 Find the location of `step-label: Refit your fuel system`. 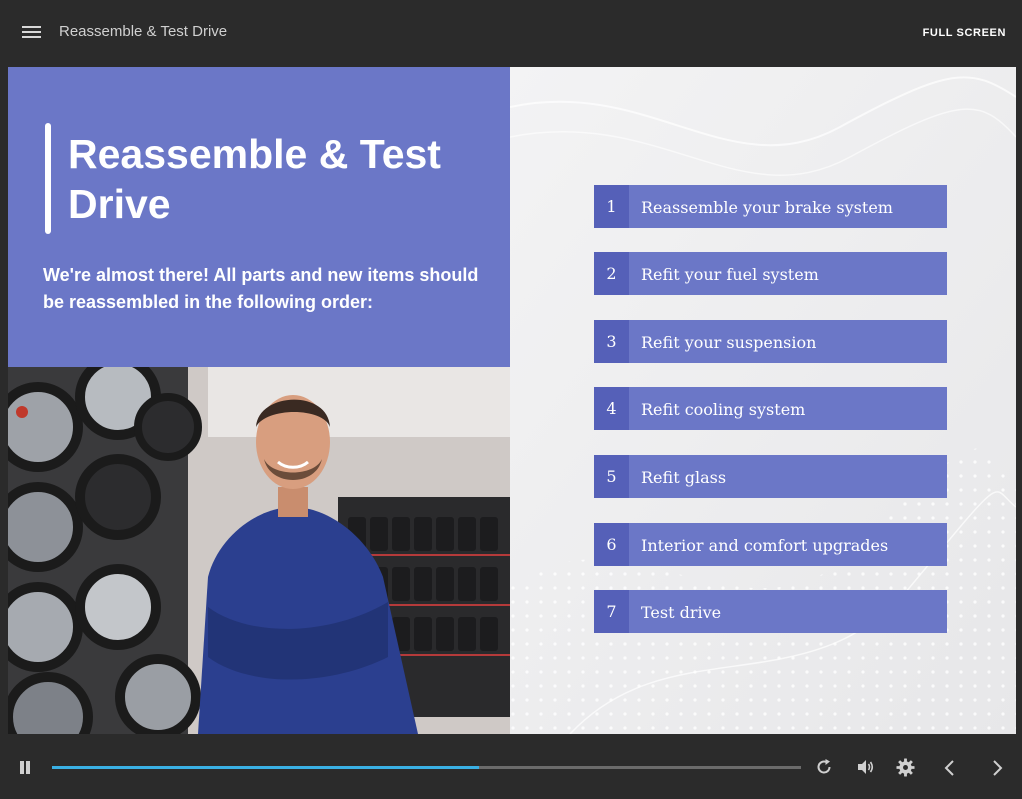

step-label: Refit your fuel system is located at coordinates (730, 274).